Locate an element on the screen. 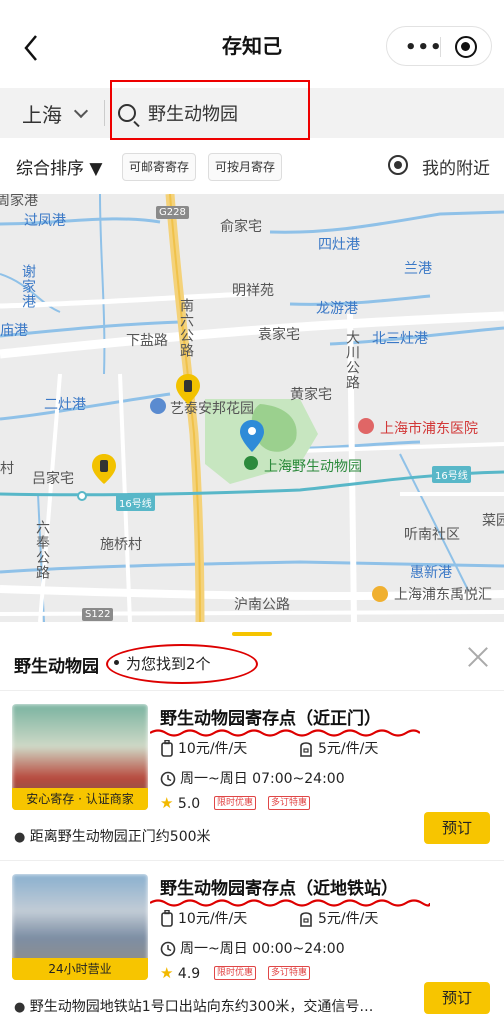 Image resolution: width=504 pixels, height=1030 pixels. miniapp-capsule: ••• is located at coordinates (439, 46).